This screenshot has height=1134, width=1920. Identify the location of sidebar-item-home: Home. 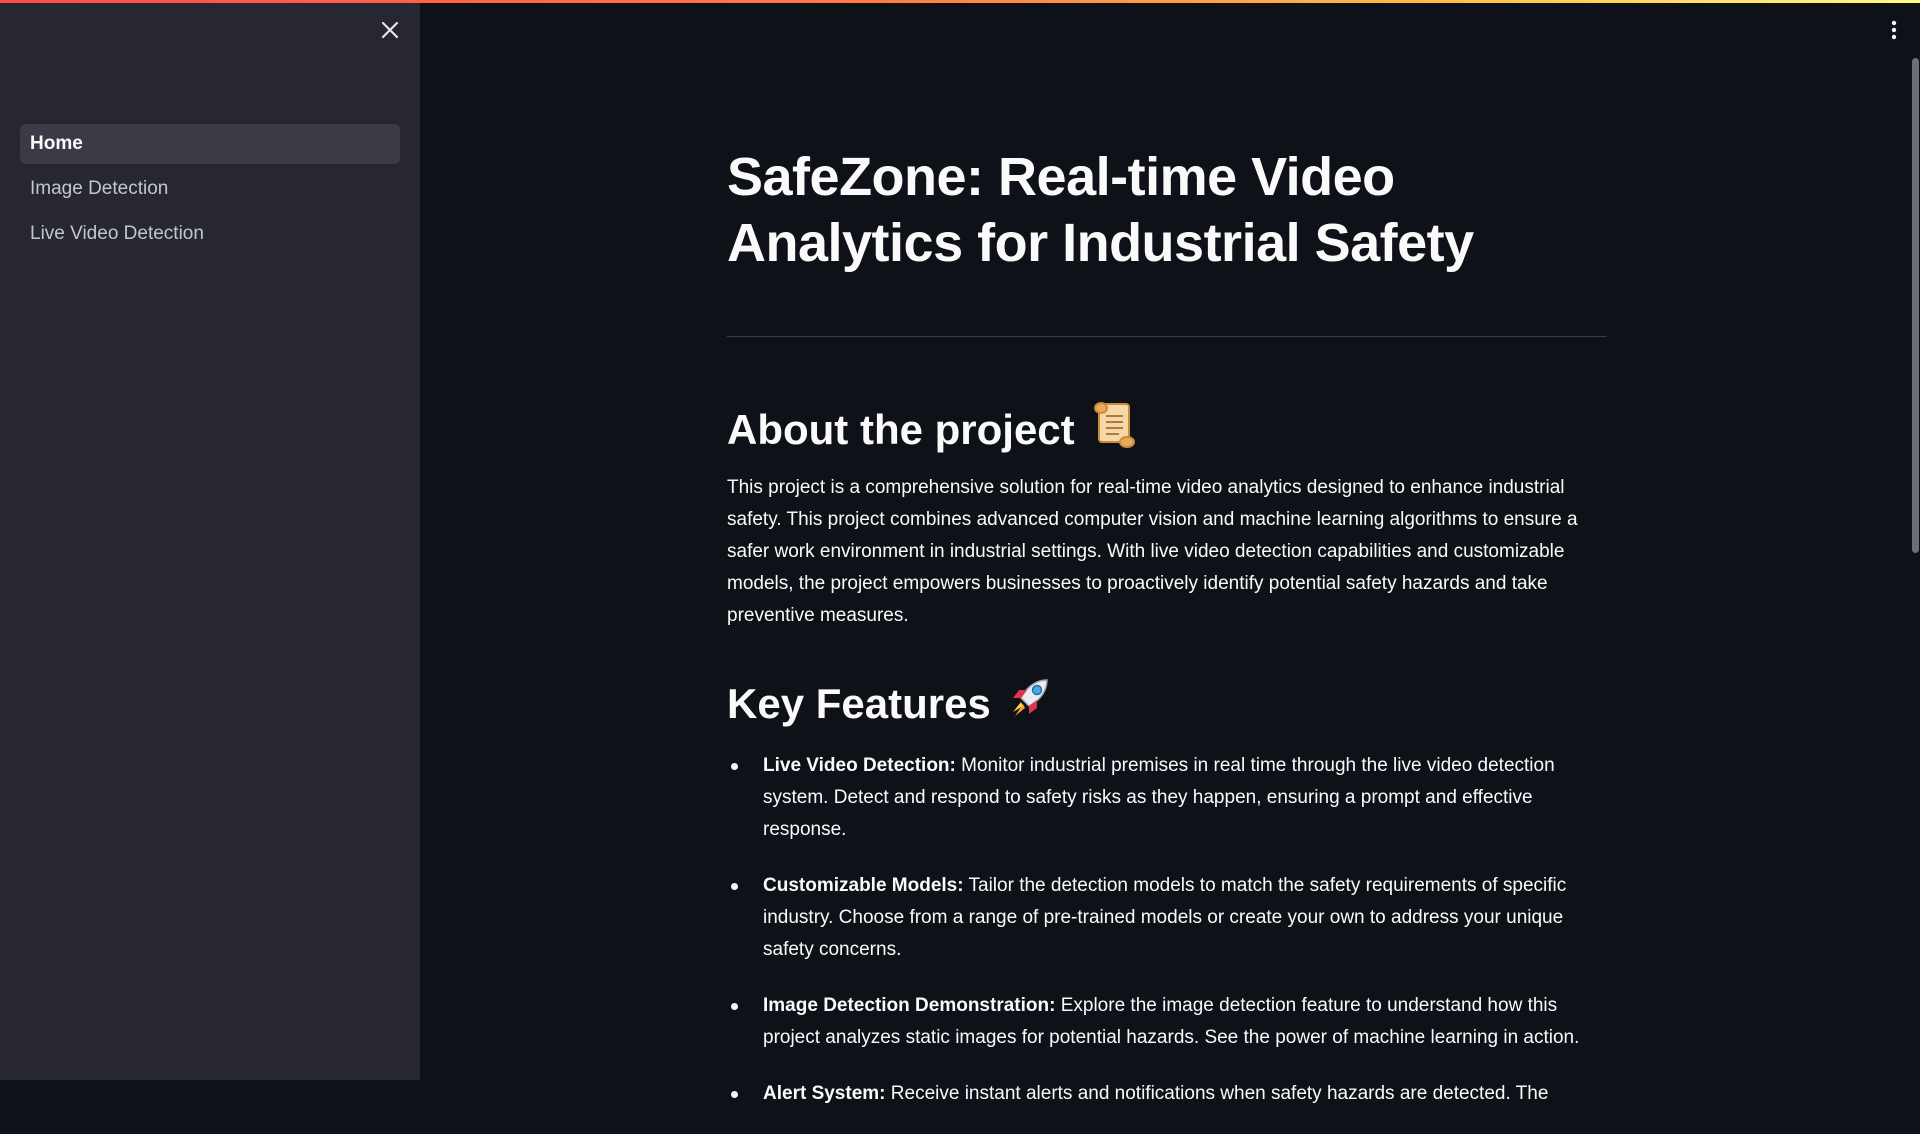
(210, 144).